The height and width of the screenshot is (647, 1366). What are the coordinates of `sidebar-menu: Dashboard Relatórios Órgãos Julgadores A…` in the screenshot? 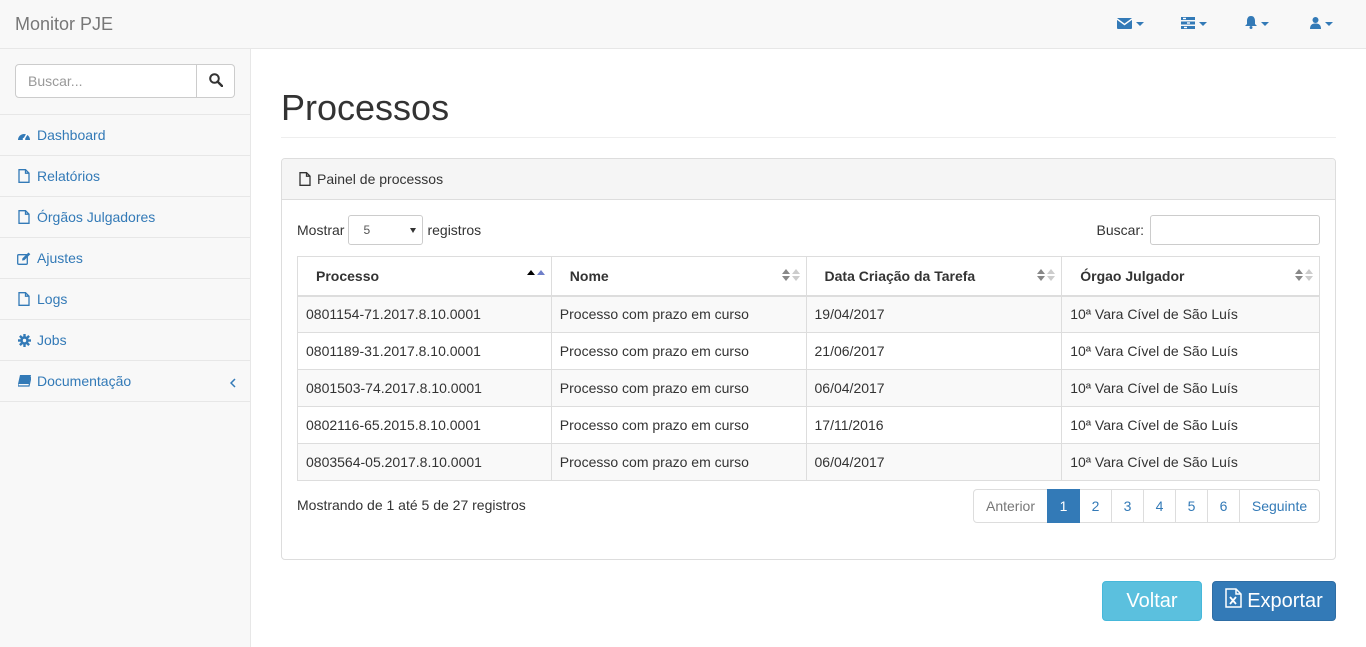 It's located at (125, 258).